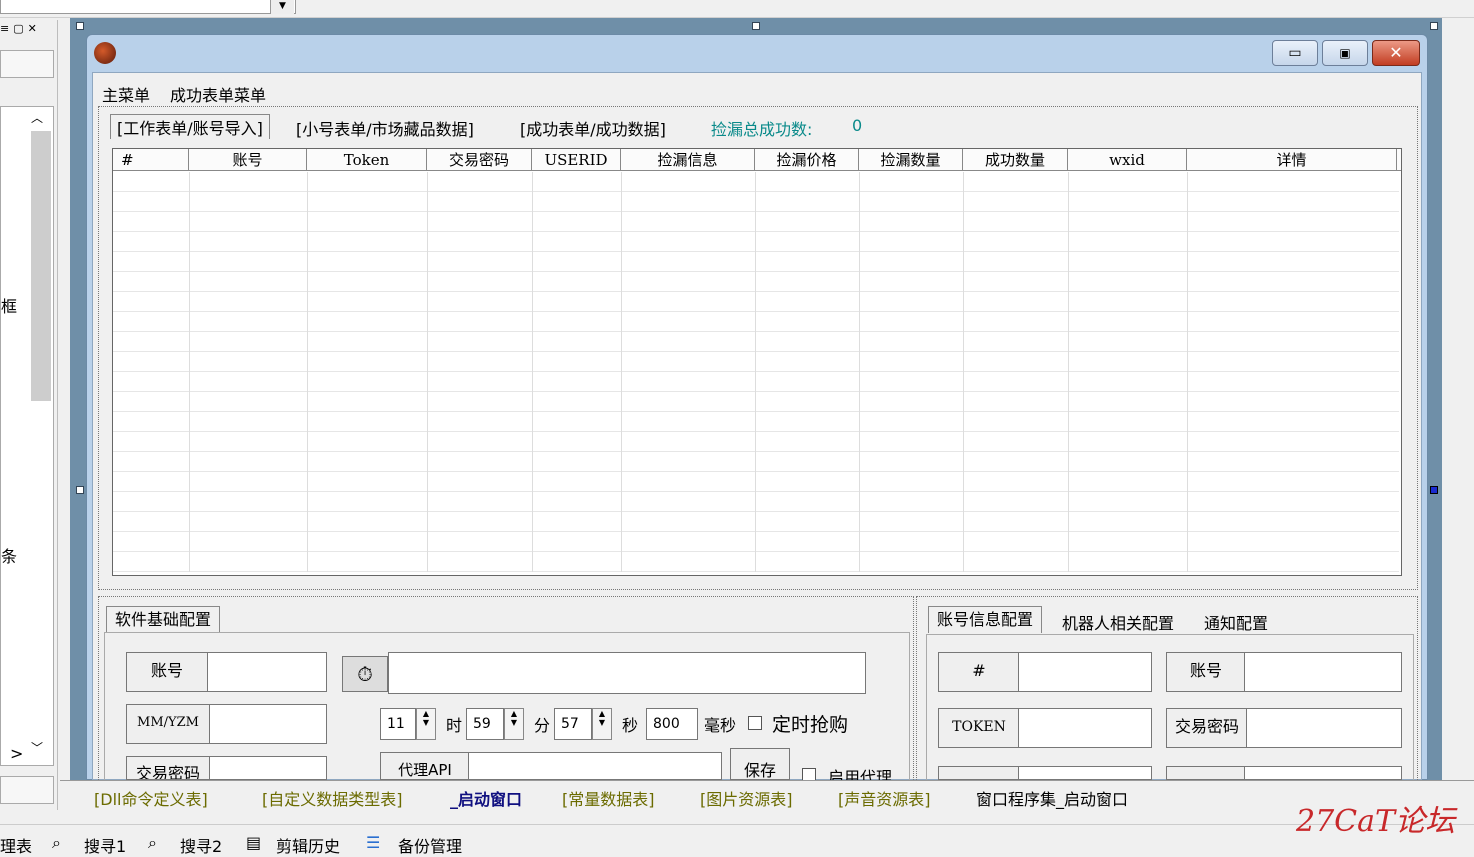 This screenshot has height=857, width=1474. What do you see at coordinates (151, 159) in the screenshot?
I see `col-index: #` at bounding box center [151, 159].